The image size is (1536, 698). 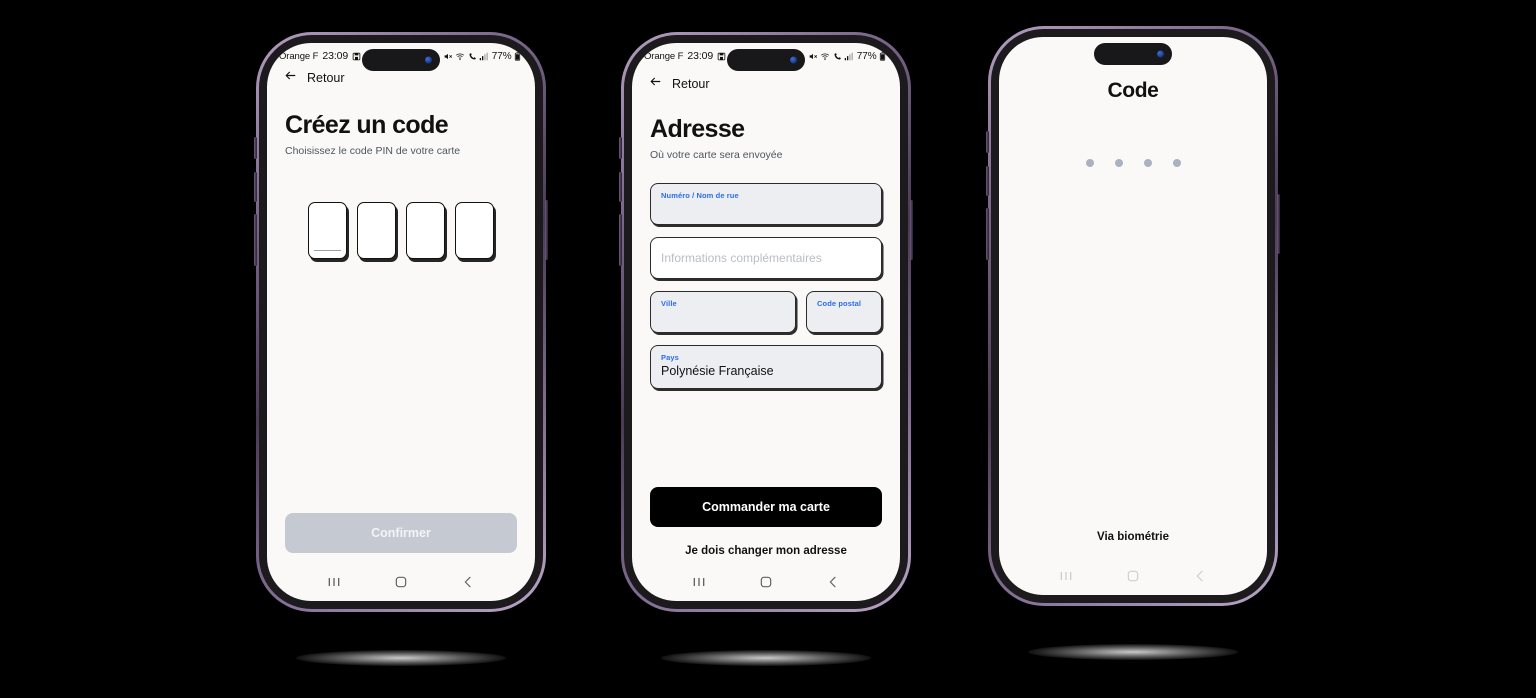 I want to click on street-field: Numéro / Nom de rue, so click(x=766, y=204).